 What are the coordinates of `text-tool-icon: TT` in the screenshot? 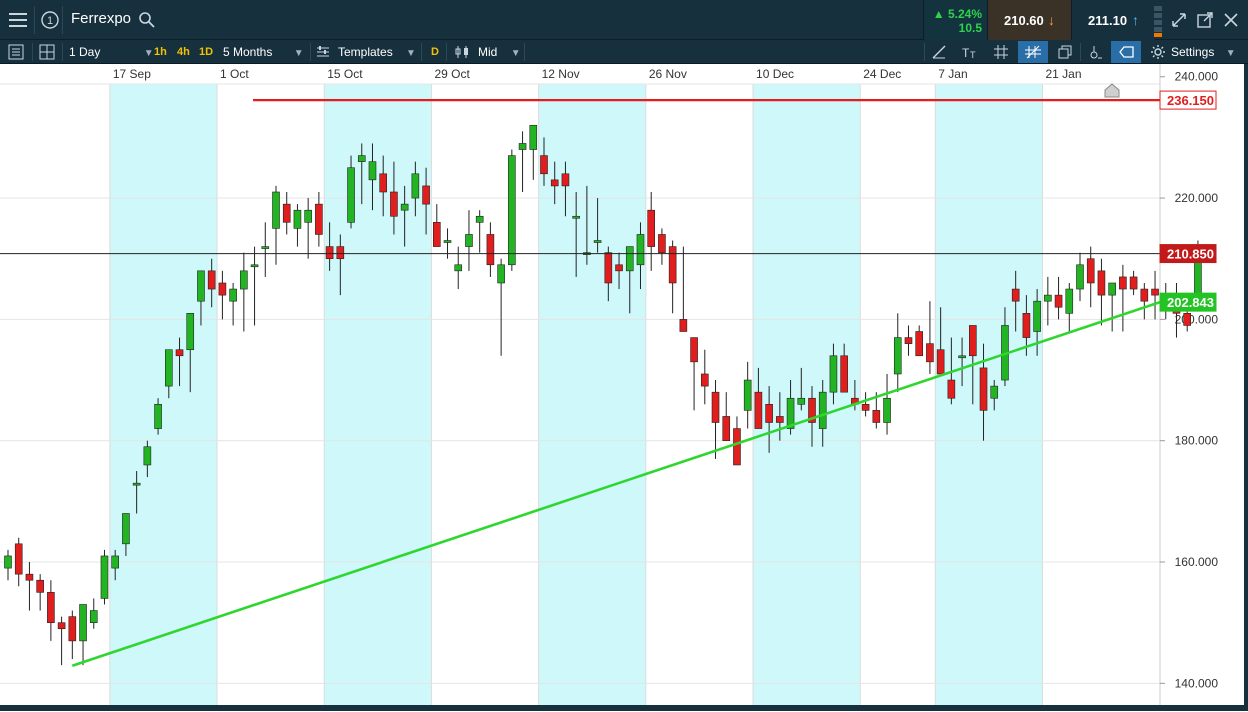 It's located at (970, 52).